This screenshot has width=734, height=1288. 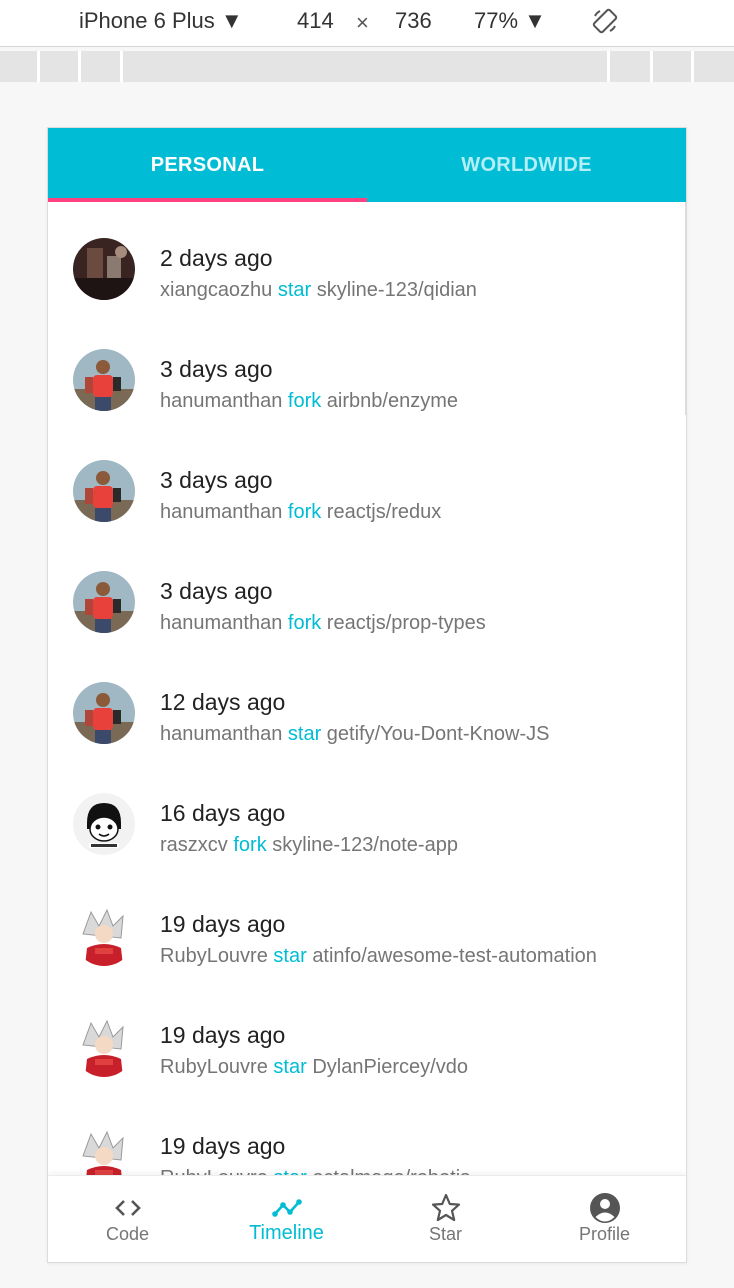 What do you see at coordinates (438, 734) in the screenshot?
I see `event-repo: getify/You-Dont-Know-JS` at bounding box center [438, 734].